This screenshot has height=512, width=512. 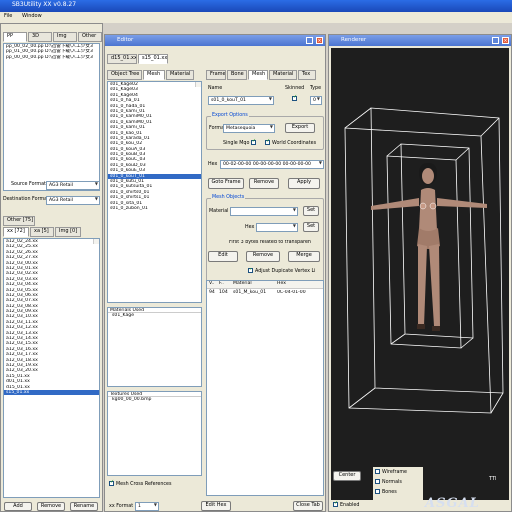 What do you see at coordinates (226, 183) in the screenshot?
I see `goto-frame-button: Goto Frame` at bounding box center [226, 183].